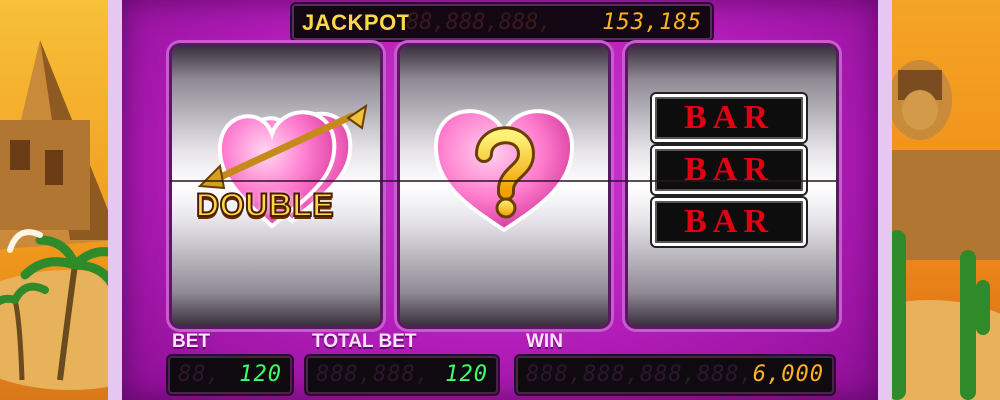 The height and width of the screenshot is (400, 1000). What do you see at coordinates (503, 181) in the screenshot?
I see `payline` at bounding box center [503, 181].